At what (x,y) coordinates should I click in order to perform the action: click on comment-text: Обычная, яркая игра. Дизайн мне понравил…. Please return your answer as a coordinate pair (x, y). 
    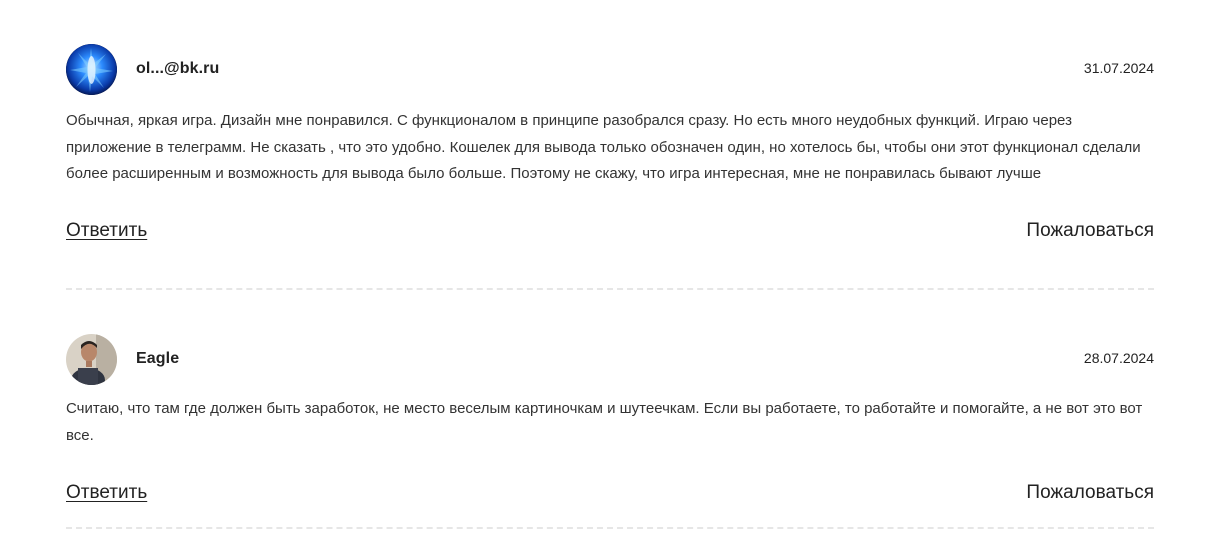
    Looking at the image, I should click on (603, 147).